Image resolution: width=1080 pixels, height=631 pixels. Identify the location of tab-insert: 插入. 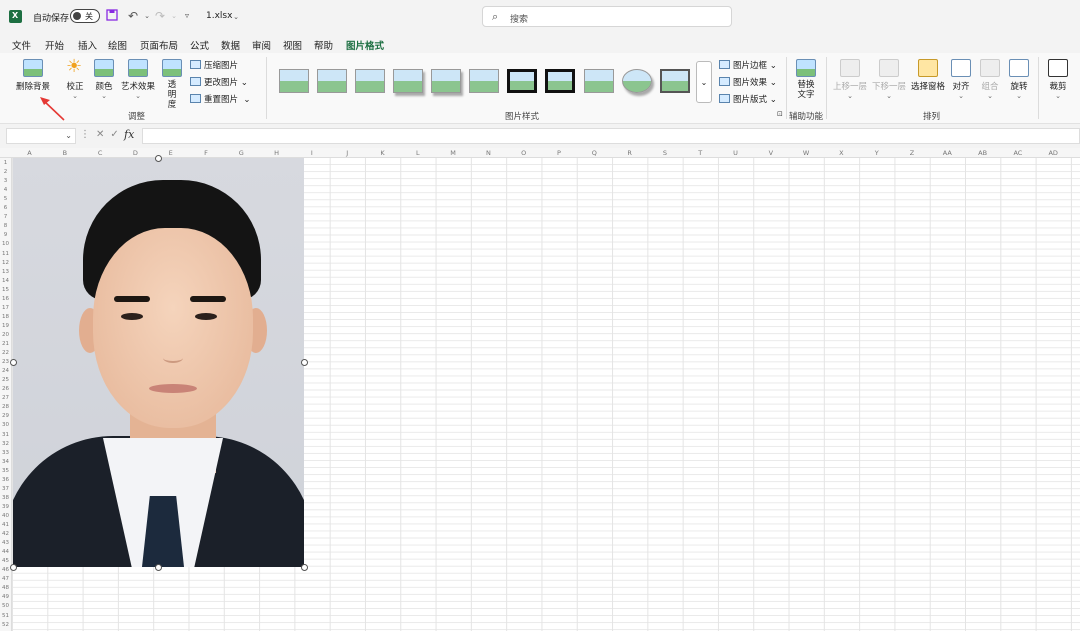
(87, 45).